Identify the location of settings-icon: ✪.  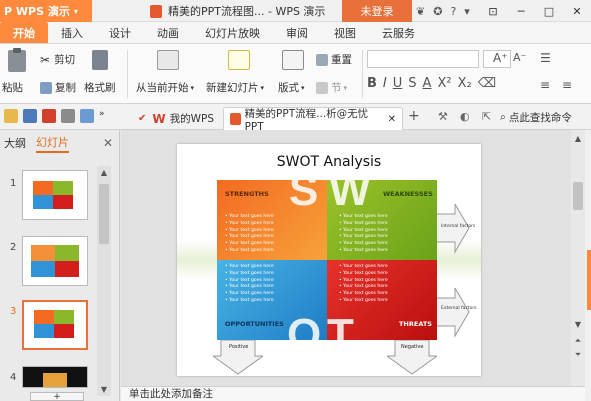
(437, 11).